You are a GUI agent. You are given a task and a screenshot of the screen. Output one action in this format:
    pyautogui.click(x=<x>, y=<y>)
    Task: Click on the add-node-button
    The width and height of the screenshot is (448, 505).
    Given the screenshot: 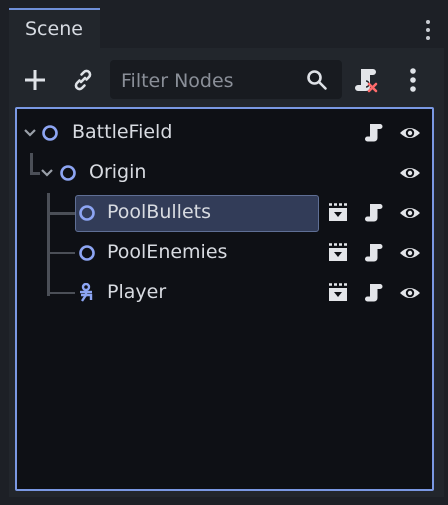 What is the action you would take?
    pyautogui.click(x=35, y=80)
    